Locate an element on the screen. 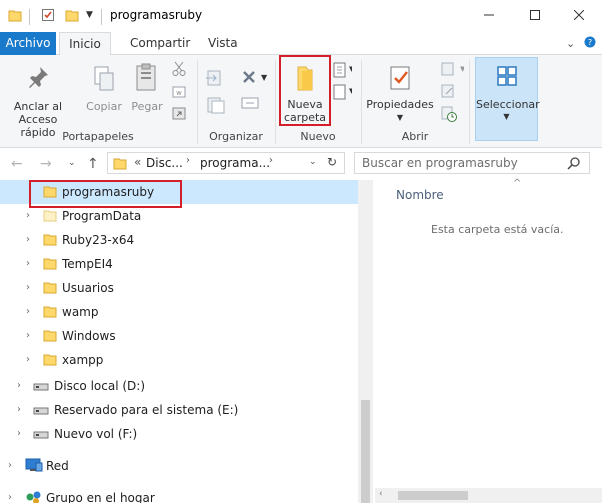  select-button: Seleccionar ▼ is located at coordinates (507, 99).